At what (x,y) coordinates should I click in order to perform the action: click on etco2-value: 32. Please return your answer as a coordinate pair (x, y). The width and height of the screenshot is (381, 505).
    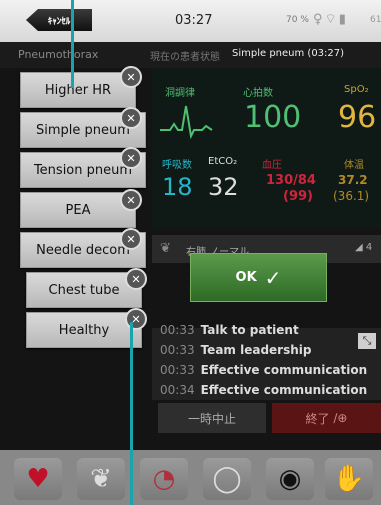
    Looking at the image, I should click on (223, 187).